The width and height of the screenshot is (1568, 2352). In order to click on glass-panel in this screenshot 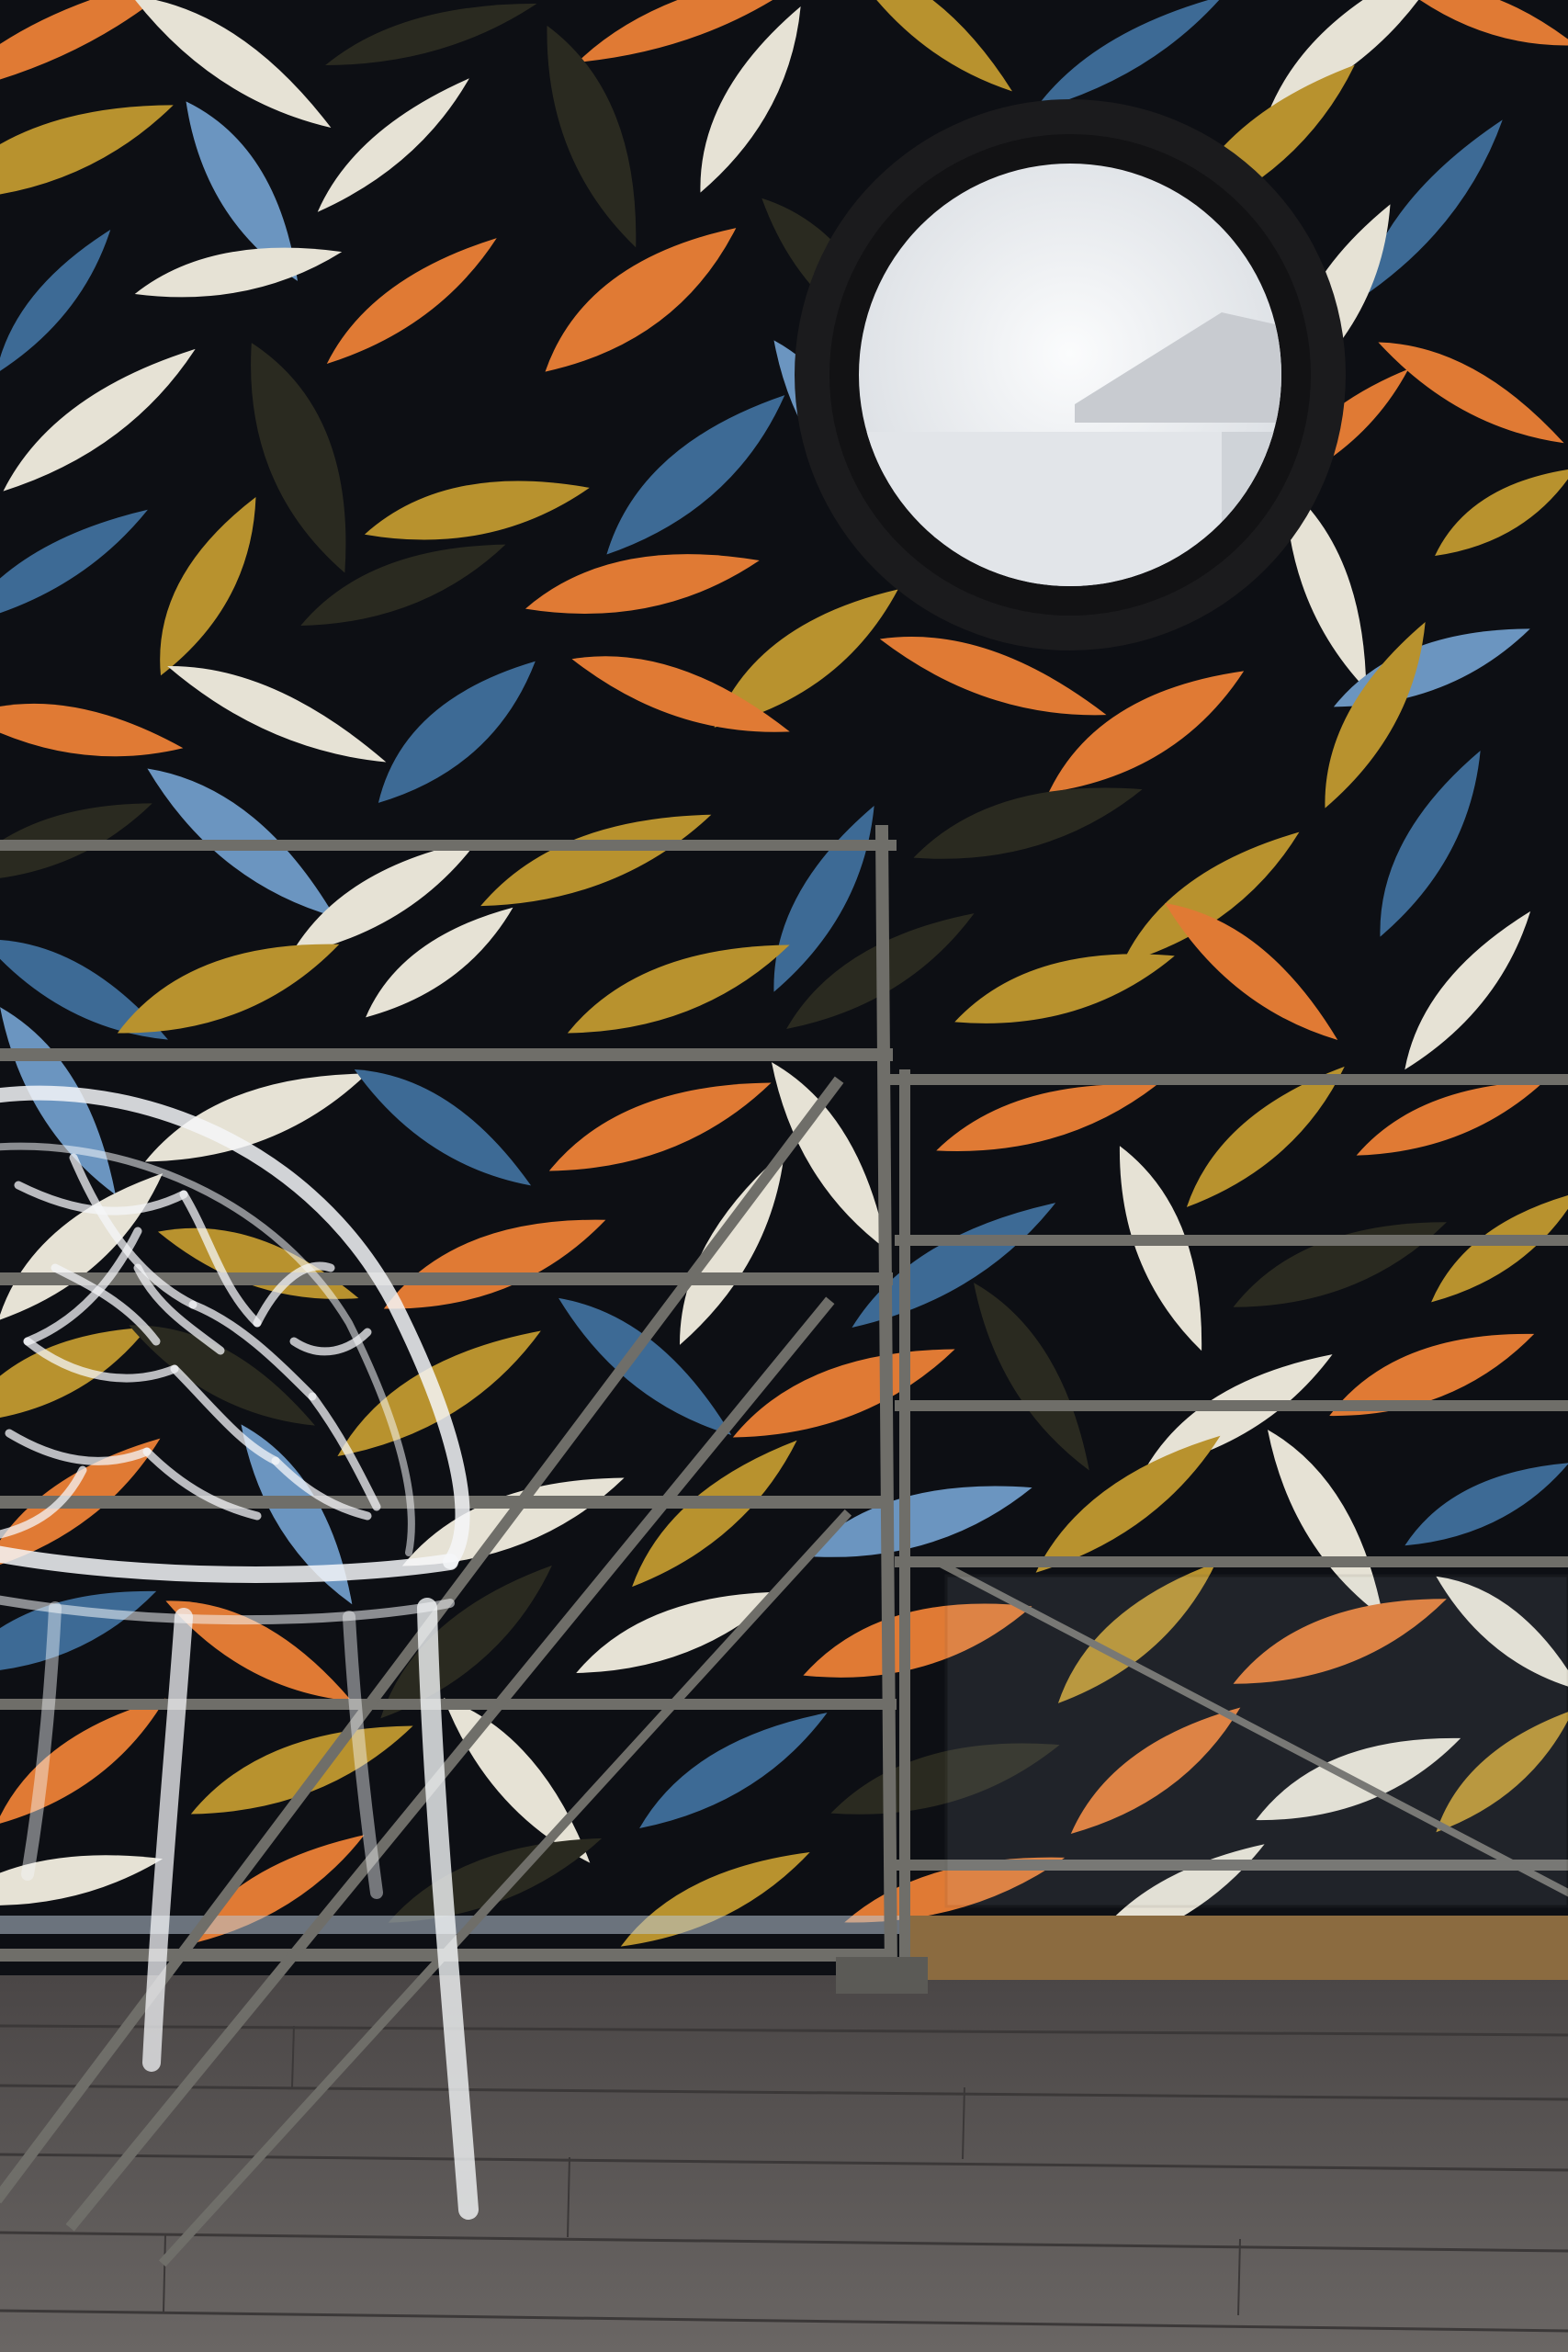, I will do `click(1256, 1741)`.